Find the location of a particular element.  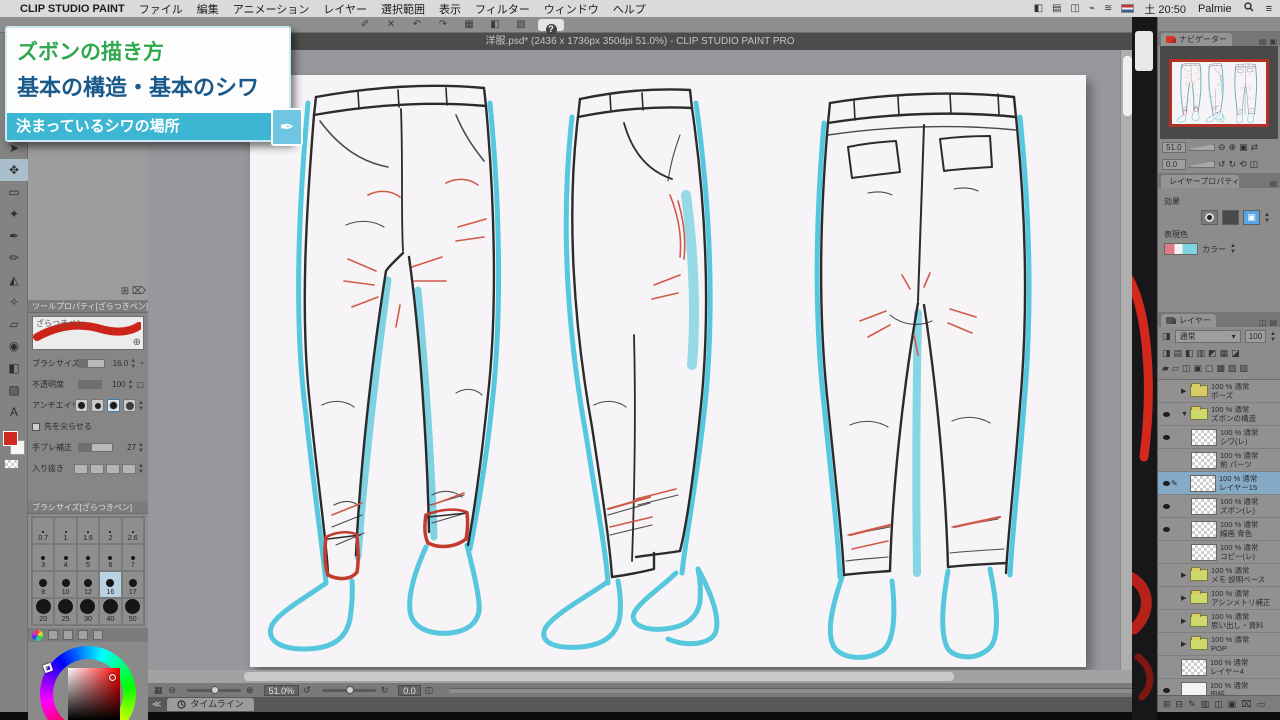

sv-picker is located at coordinates (112, 677).